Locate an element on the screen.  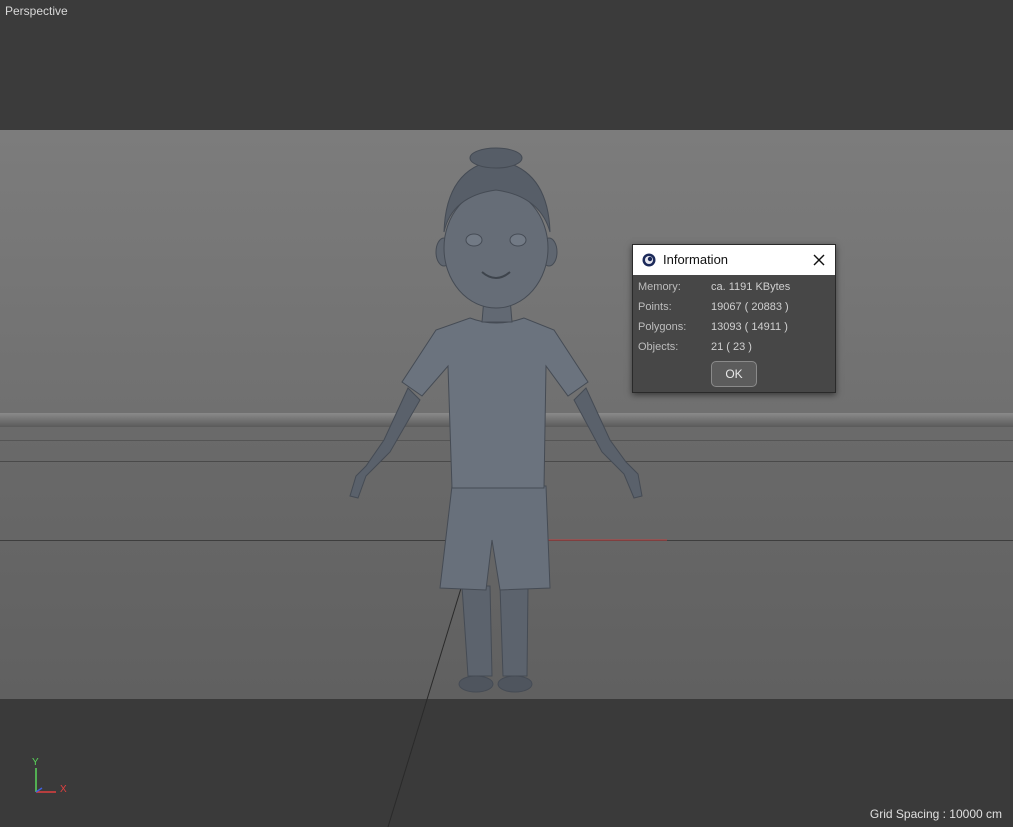
objects-label: Objects: is located at coordinates (658, 347).